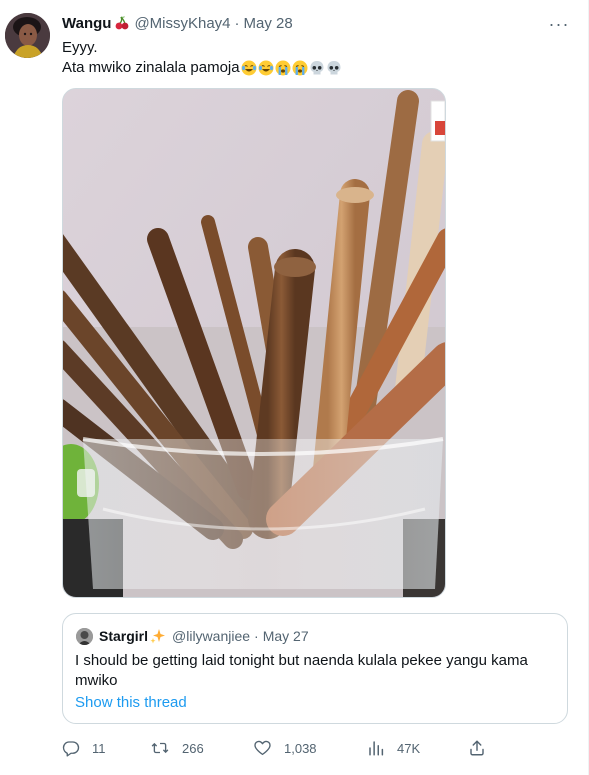 The height and width of the screenshot is (775, 589). I want to click on author-name: Wangu, so click(86, 23).